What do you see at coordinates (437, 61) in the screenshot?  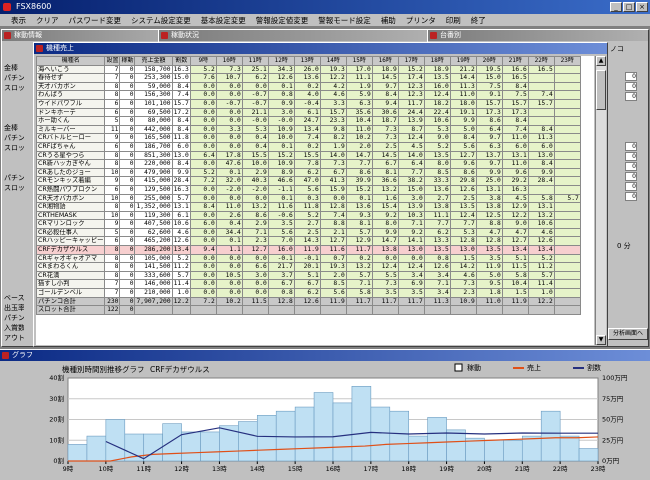 I see `col-header-14: 18時` at bounding box center [437, 61].